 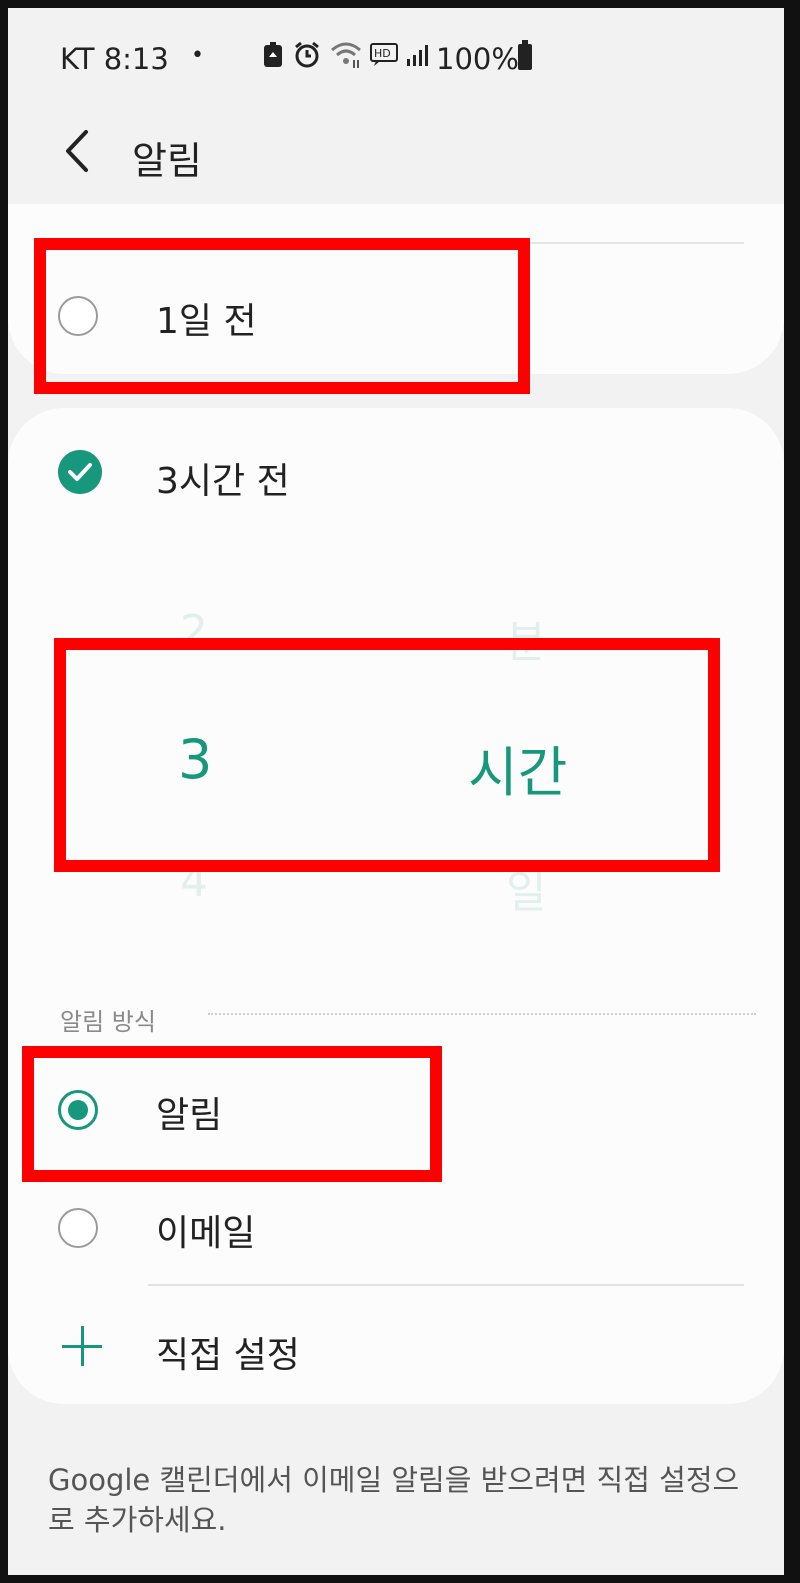 I want to click on custom-setting-row: 직접 설정, so click(x=396, y=1348).